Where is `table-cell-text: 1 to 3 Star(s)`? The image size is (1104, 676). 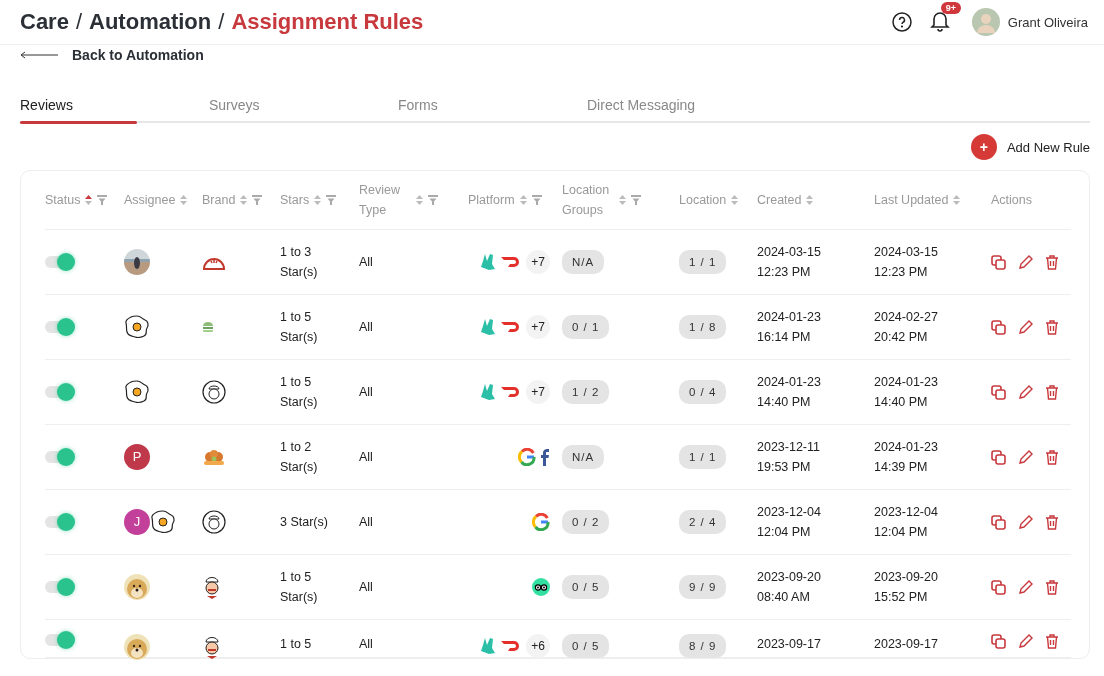 table-cell-text: 1 to 3 Star(s) is located at coordinates (299, 262).